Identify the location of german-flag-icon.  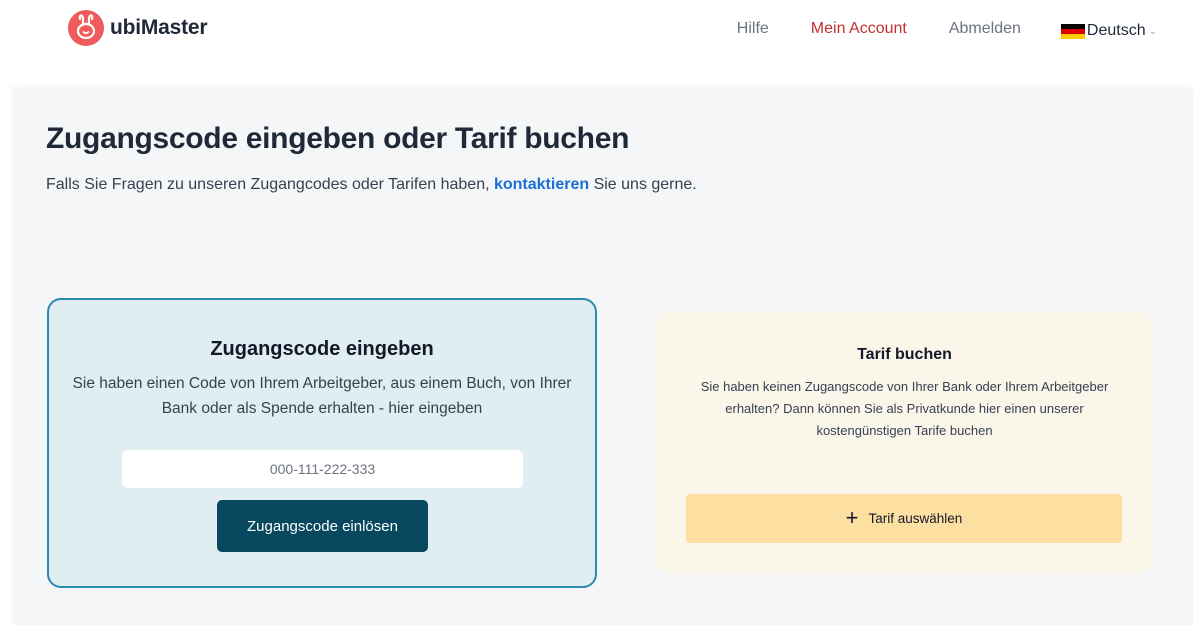
(1072, 31).